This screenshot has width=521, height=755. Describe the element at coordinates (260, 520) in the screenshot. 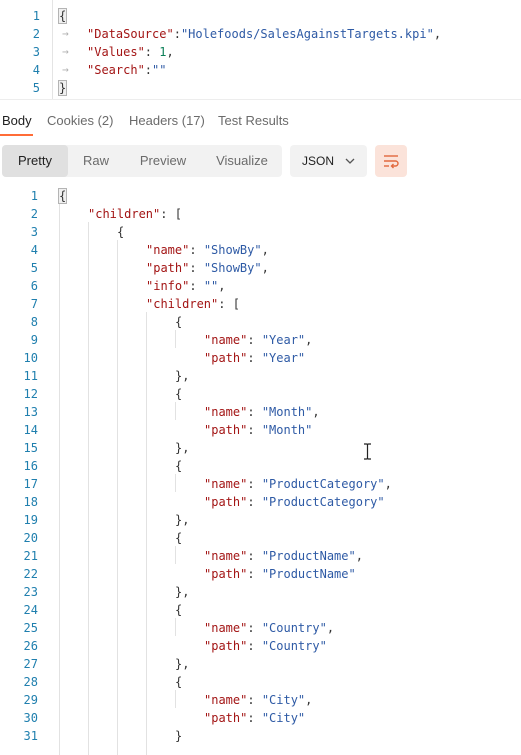

I see `code-line: 19},` at that location.